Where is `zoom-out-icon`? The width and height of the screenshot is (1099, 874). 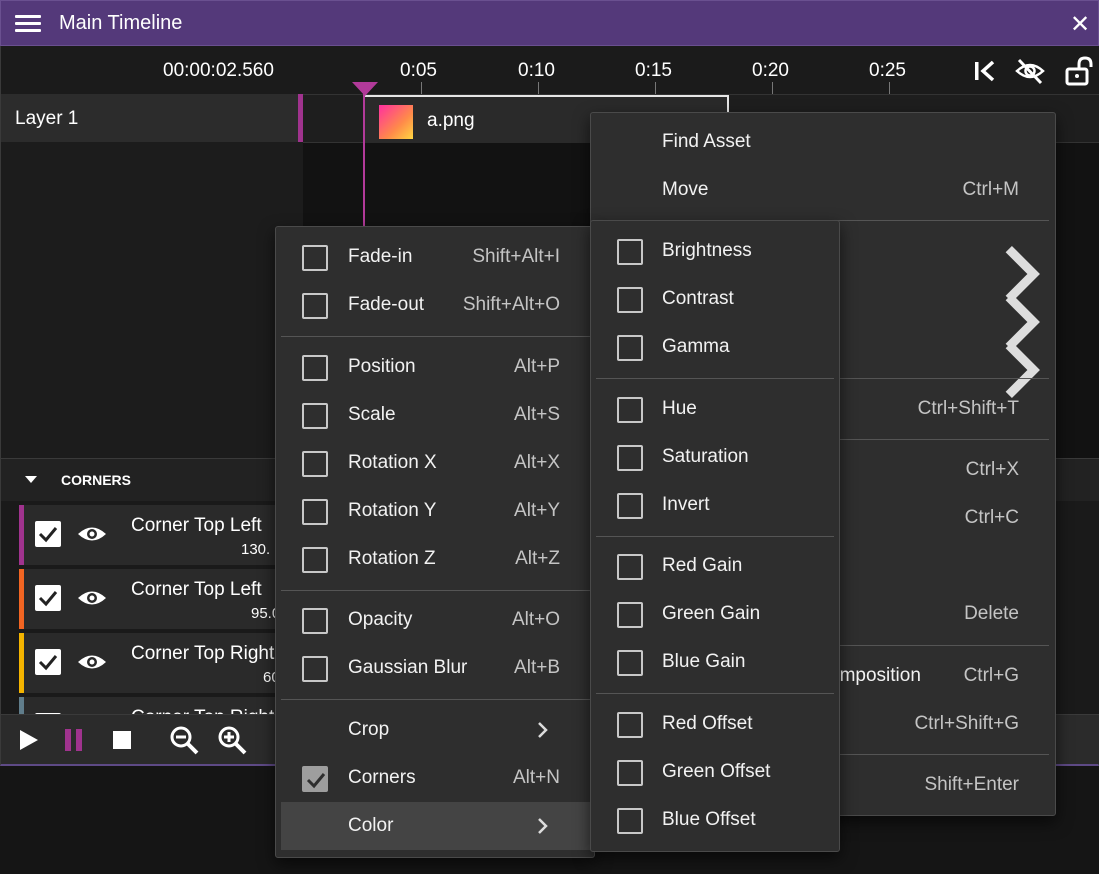 zoom-out-icon is located at coordinates (184, 740).